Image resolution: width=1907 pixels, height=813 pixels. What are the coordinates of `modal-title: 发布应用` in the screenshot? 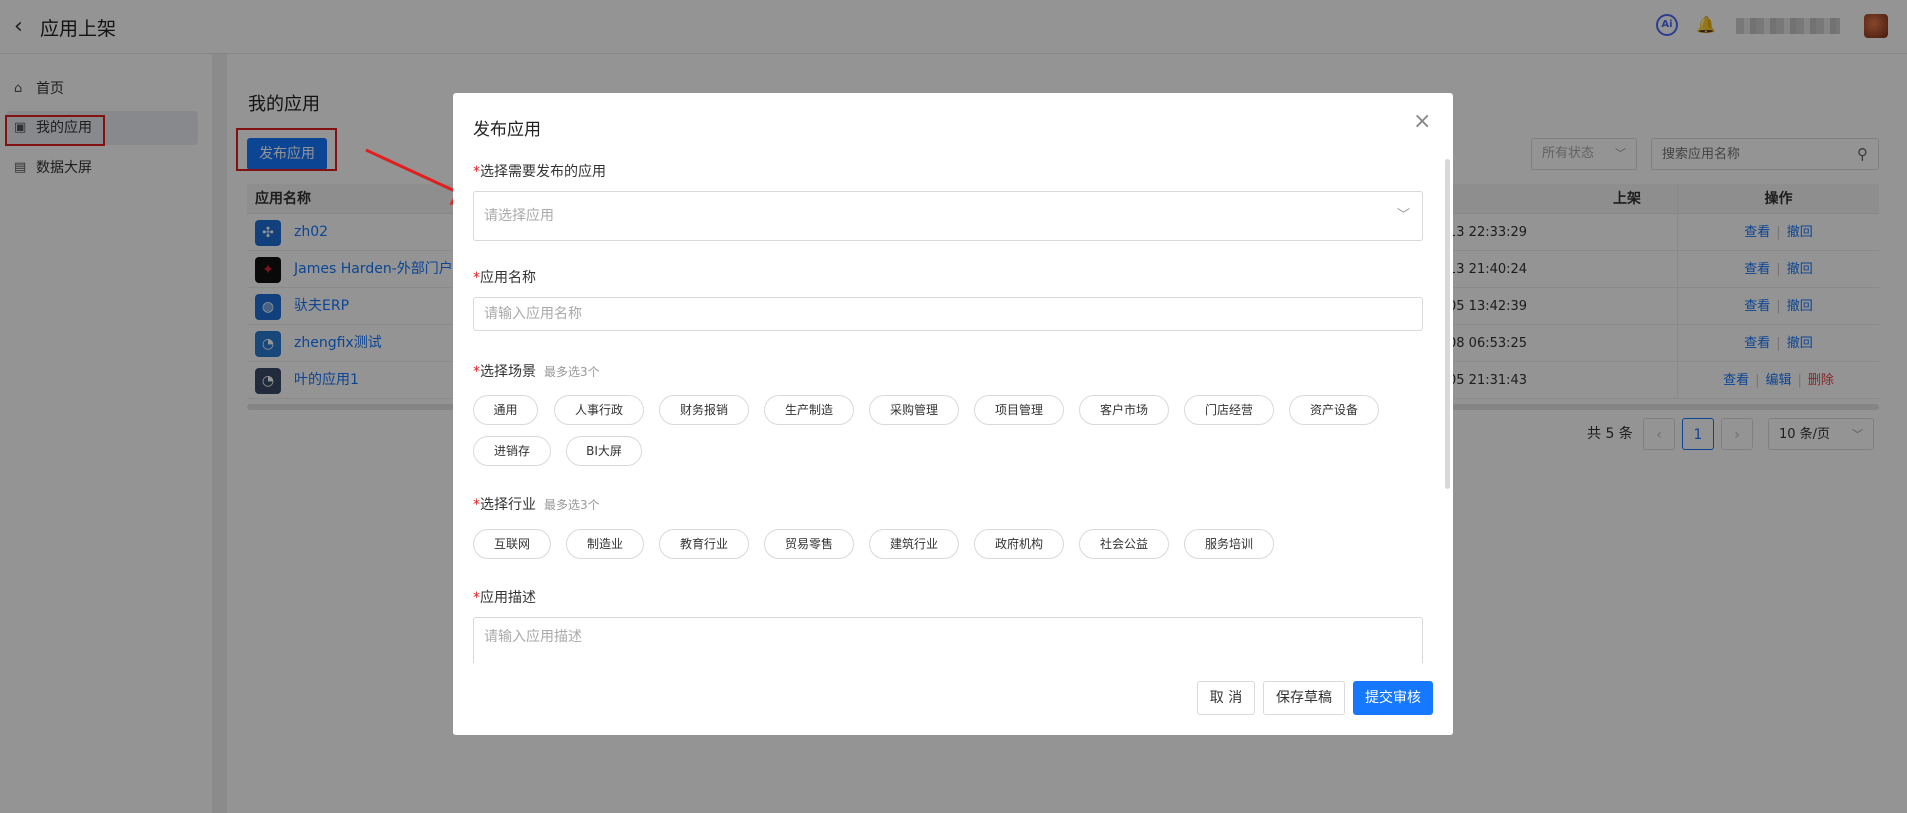 It's located at (507, 130).